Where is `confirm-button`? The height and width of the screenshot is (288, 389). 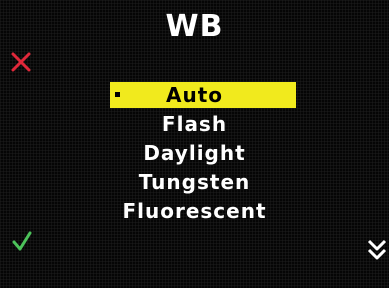
confirm-button is located at coordinates (22, 241).